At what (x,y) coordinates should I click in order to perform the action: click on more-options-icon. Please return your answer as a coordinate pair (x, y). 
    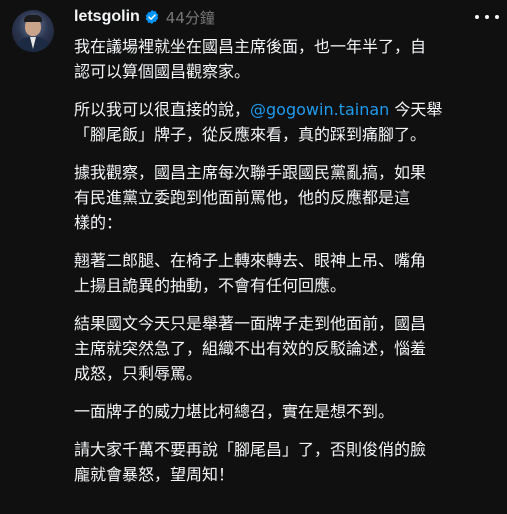
    Looking at the image, I should click on (487, 17).